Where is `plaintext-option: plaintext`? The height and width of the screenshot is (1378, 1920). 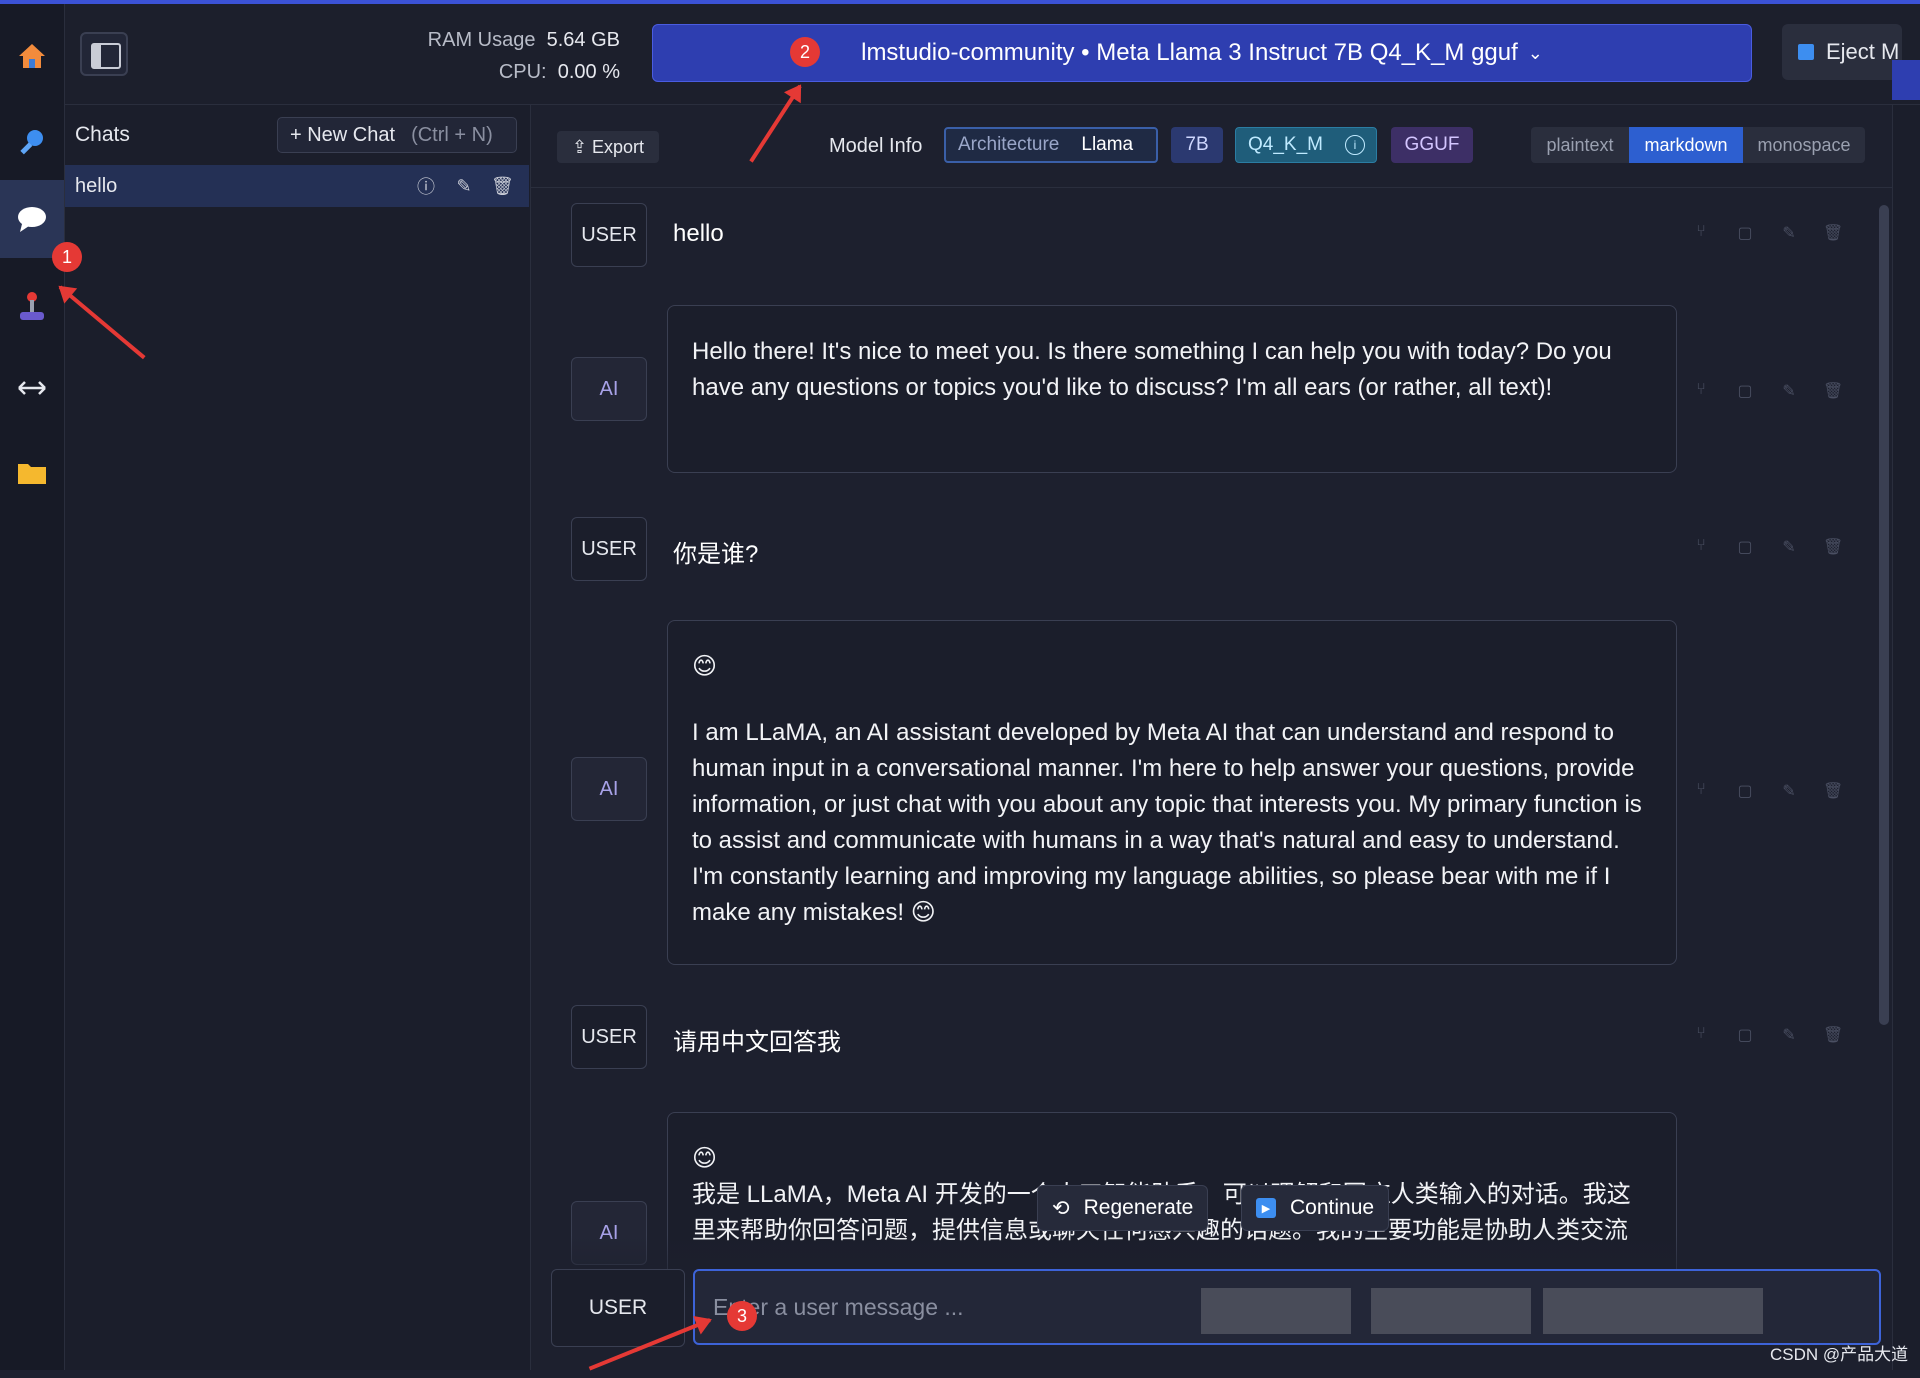
plaintext-option: plaintext is located at coordinates (1580, 145).